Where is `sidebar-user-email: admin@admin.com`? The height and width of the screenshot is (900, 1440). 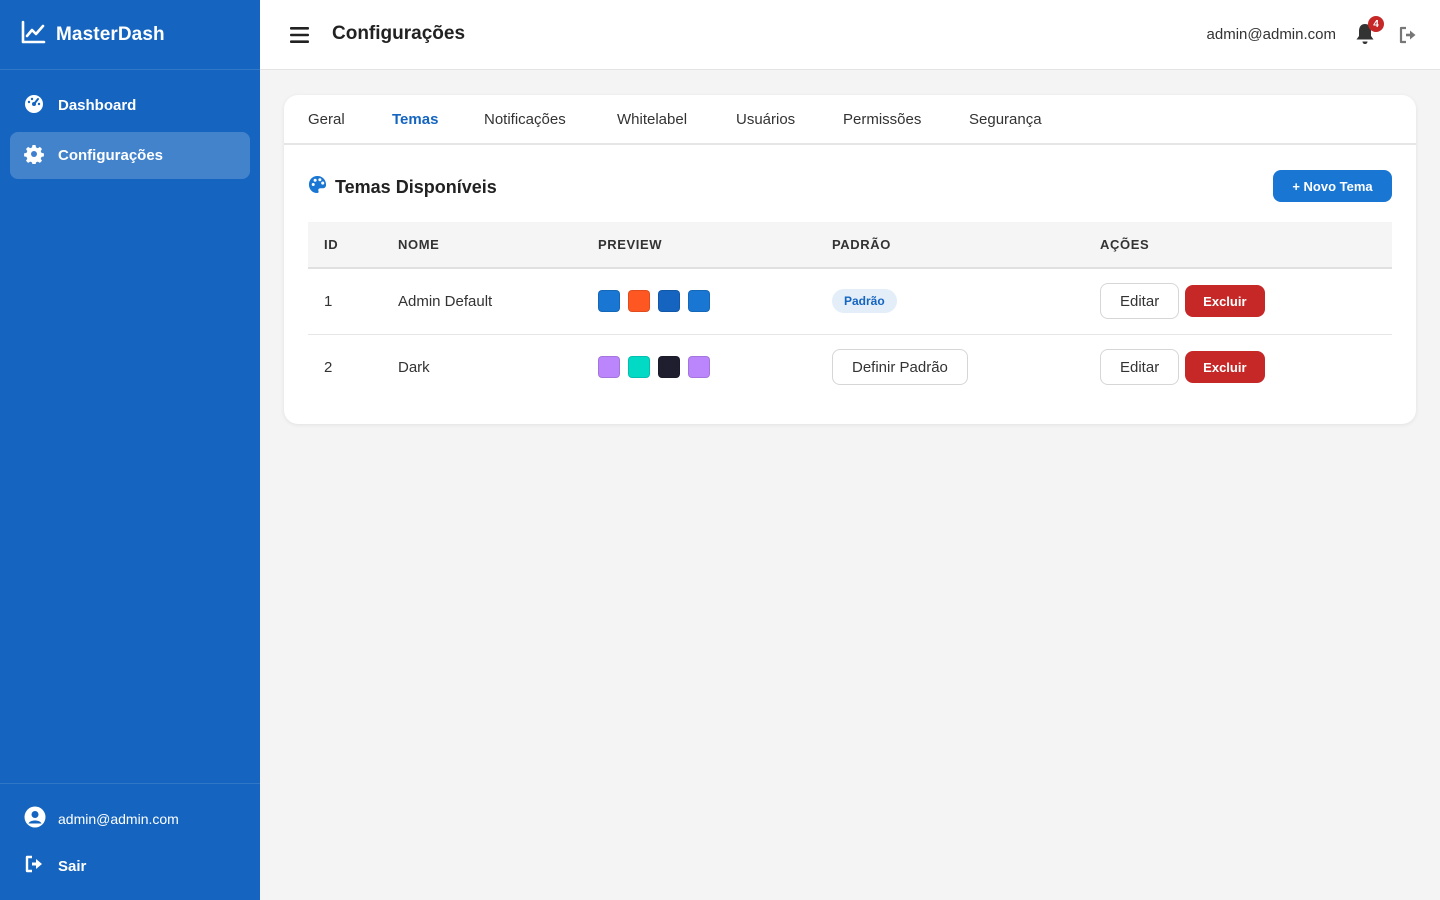 sidebar-user-email: admin@admin.com is located at coordinates (118, 818).